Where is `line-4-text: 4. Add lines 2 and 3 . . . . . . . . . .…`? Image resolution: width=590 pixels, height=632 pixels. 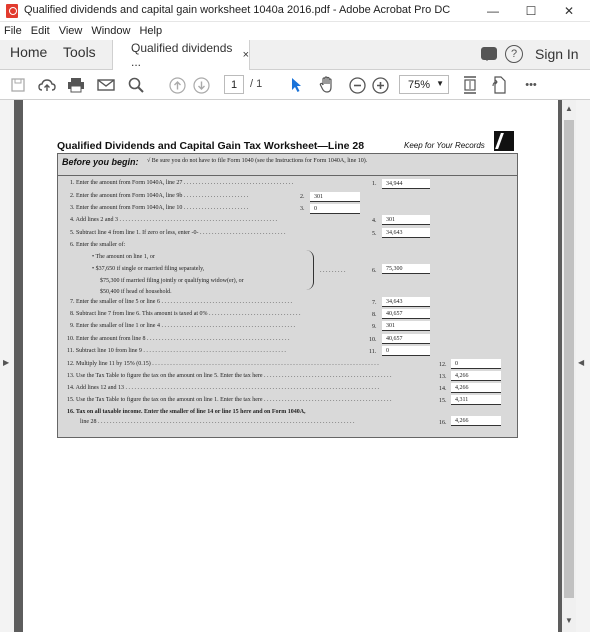
line-4-text: 4. Add lines 2 and 3 . . . . . . . . . .… is located at coordinates (173, 220).